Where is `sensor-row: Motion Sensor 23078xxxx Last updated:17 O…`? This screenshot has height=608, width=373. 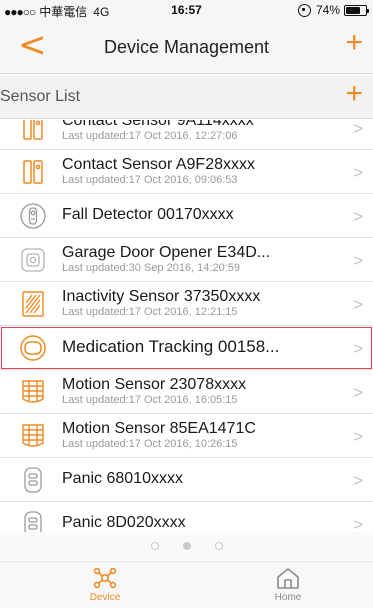
sensor-row: Motion Sensor 23078xxxx Last updated:17 O… is located at coordinates (186, 392).